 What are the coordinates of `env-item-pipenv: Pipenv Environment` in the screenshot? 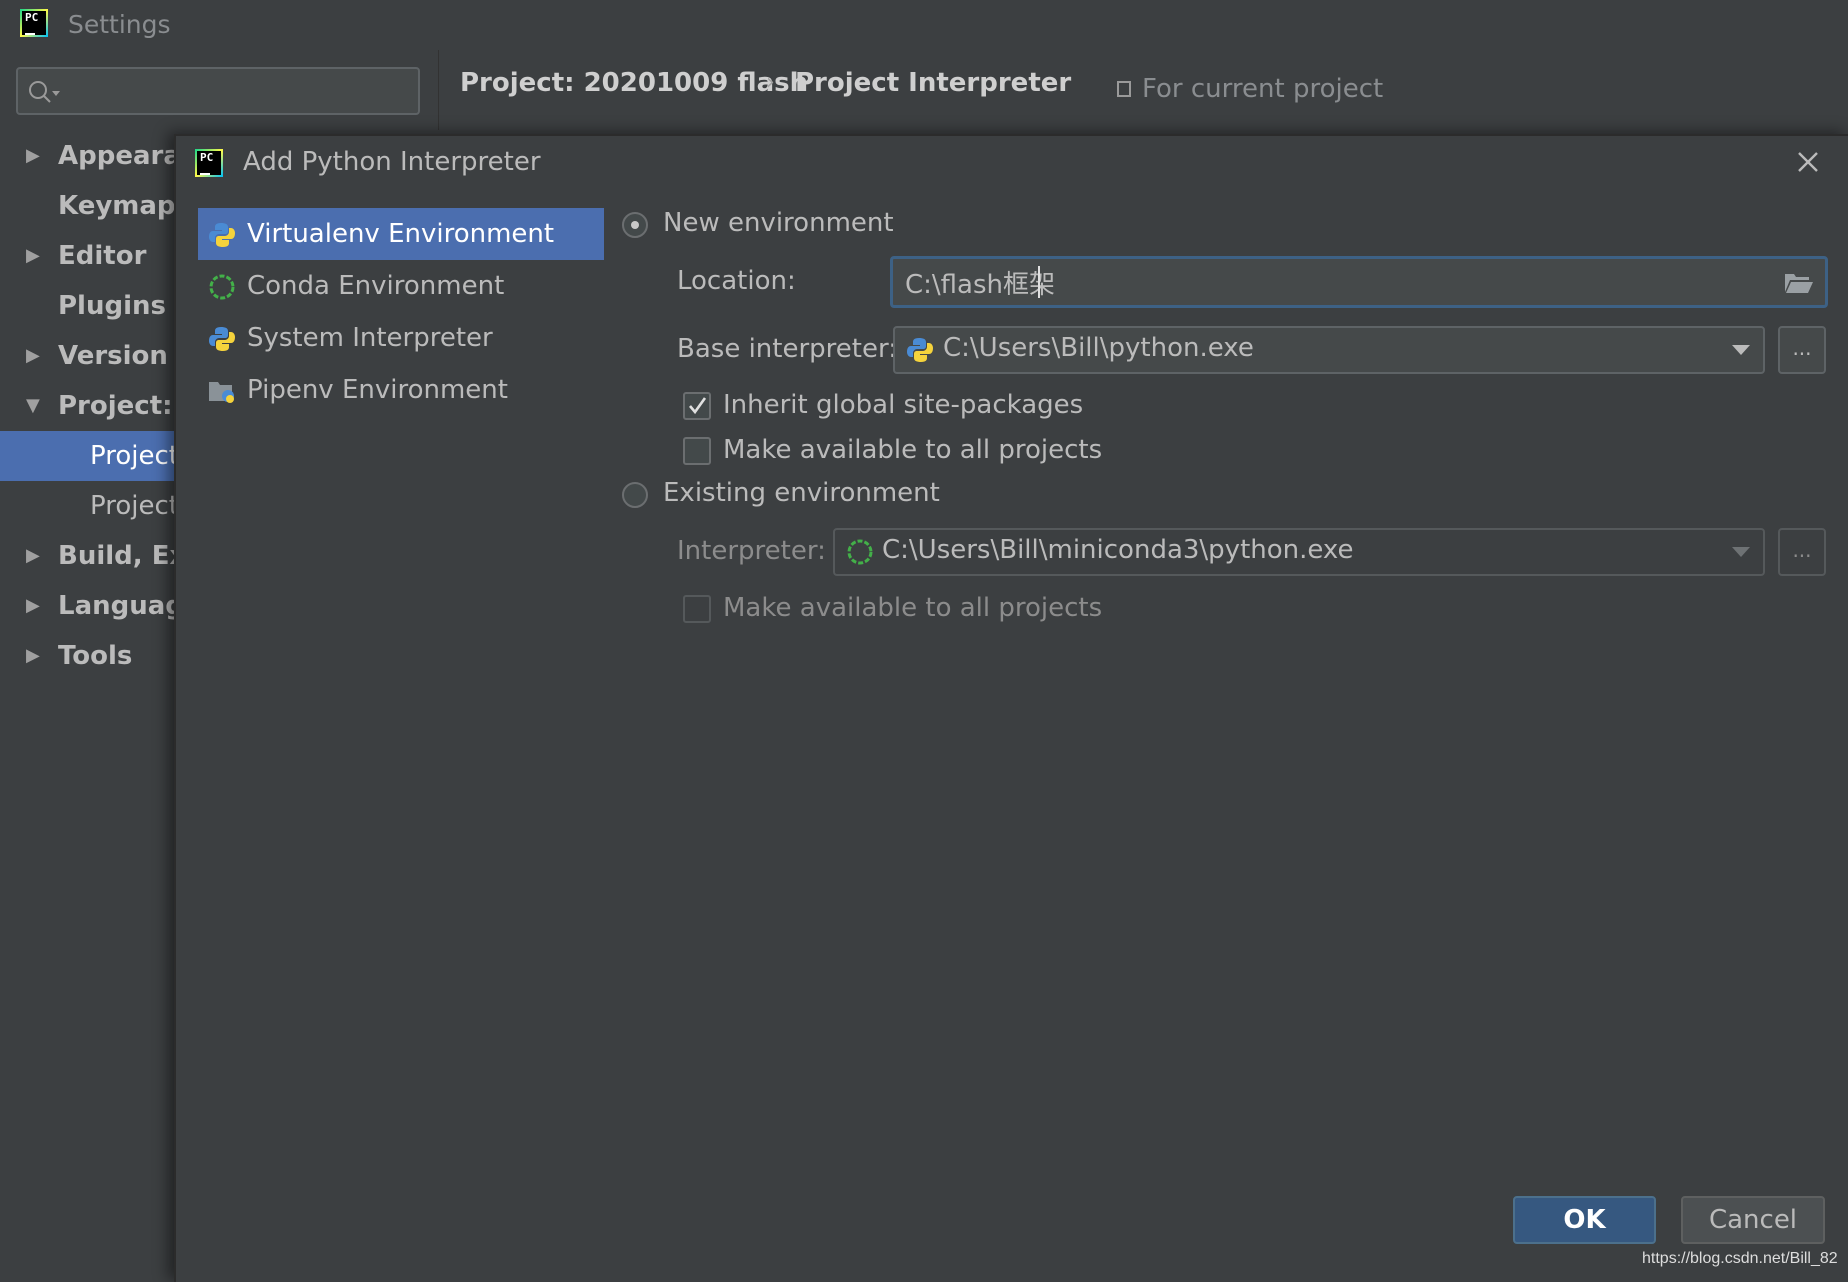 It's located at (401, 390).